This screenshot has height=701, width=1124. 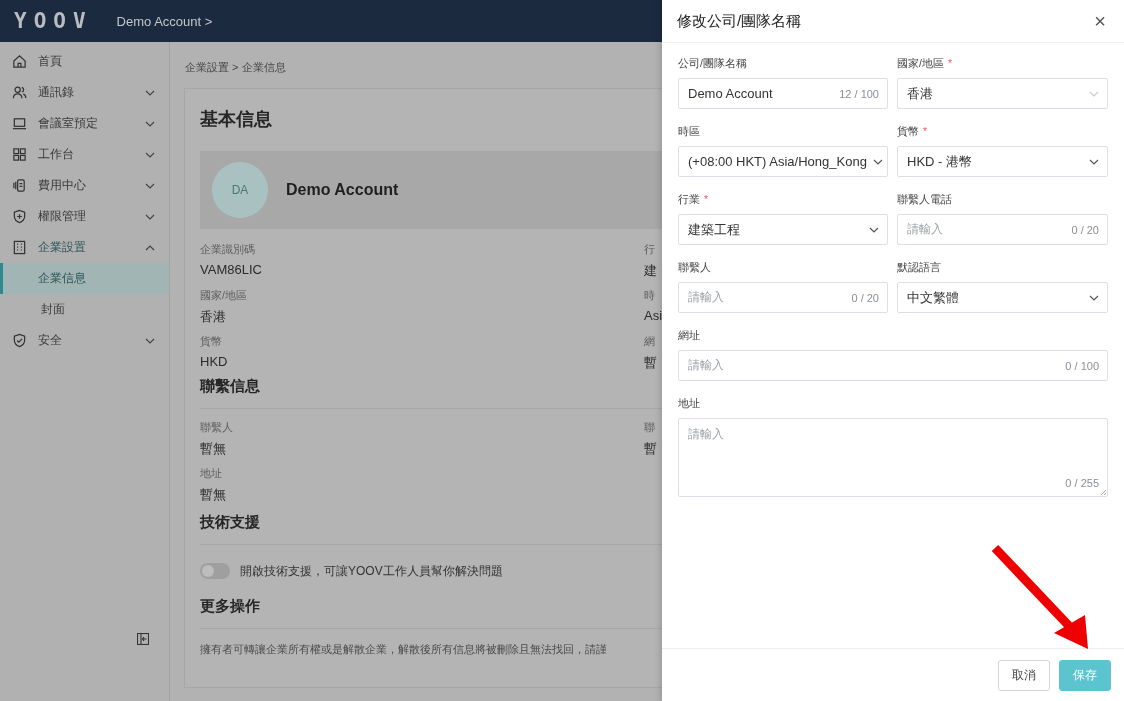 What do you see at coordinates (783, 93) in the screenshot?
I see `input-field: Demo Account 12 / 100` at bounding box center [783, 93].